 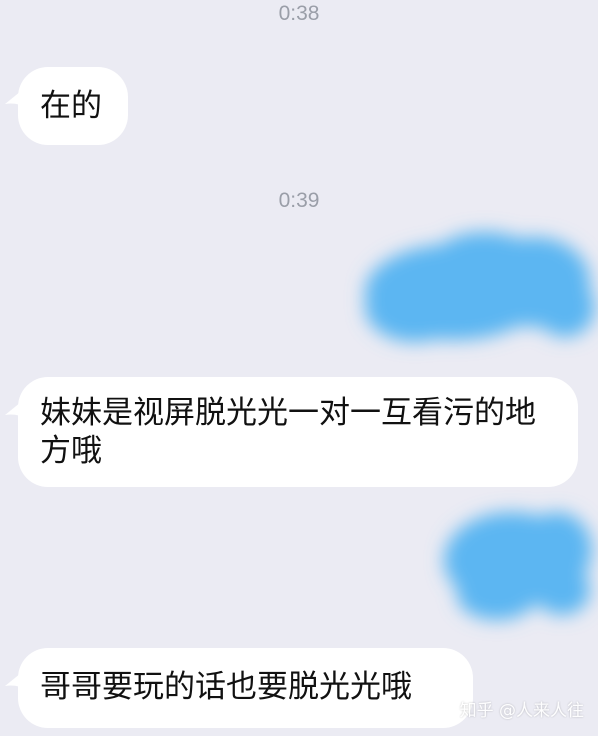 What do you see at coordinates (226, 687) in the screenshot?
I see `message-text: 哥哥要玩的话也要脱光光哦` at bounding box center [226, 687].